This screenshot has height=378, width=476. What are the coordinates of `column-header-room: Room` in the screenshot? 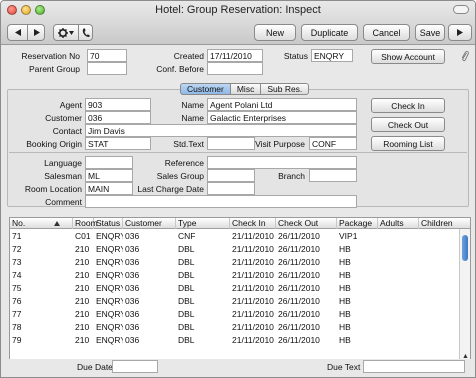 It's located at (85, 223).